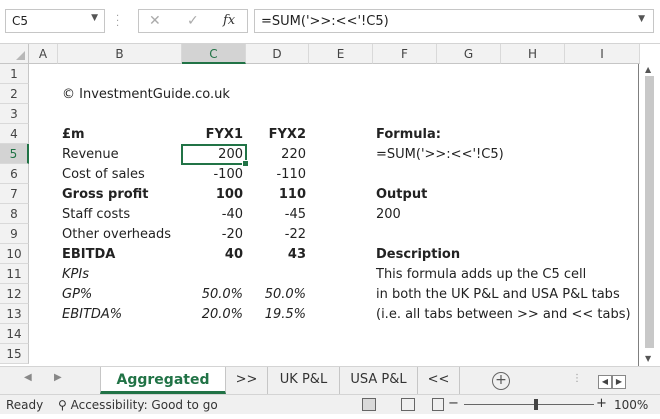  I want to click on cell-description-label: Description, so click(418, 255).